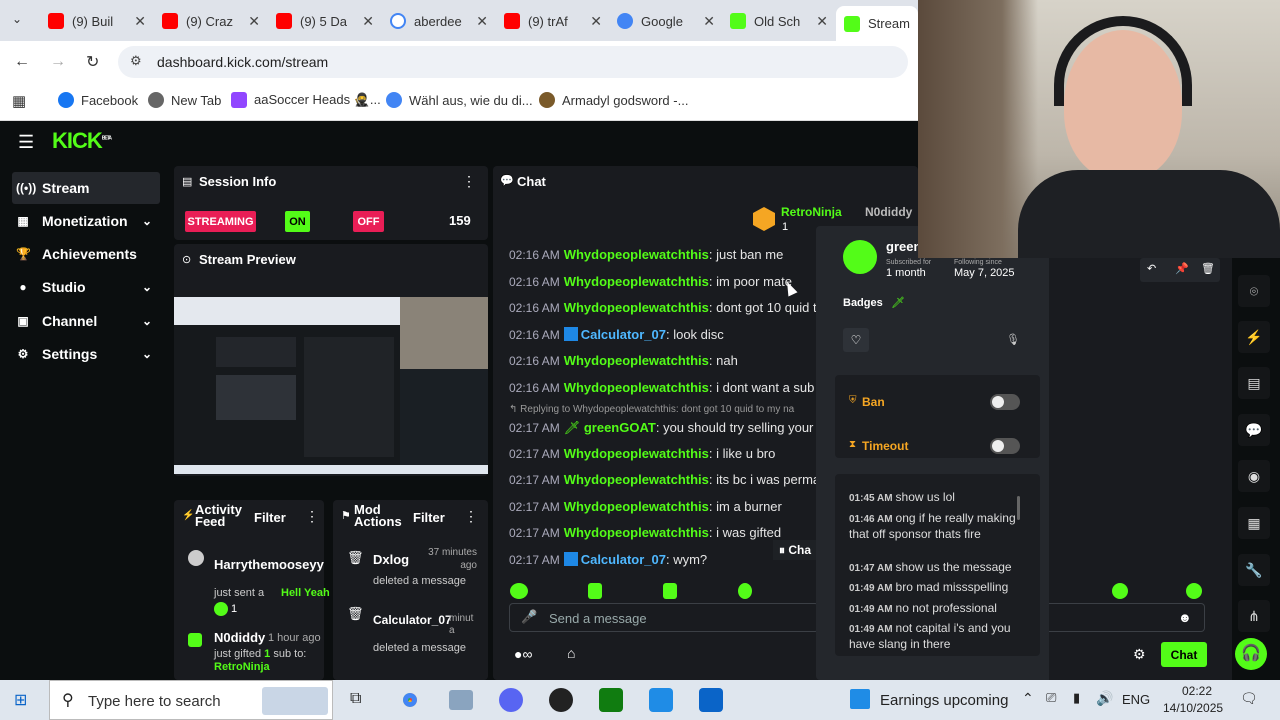 This screenshot has width=1280, height=720. Describe the element at coordinates (242, 667) in the screenshot. I see `gift-target: RetroNinja` at that location.